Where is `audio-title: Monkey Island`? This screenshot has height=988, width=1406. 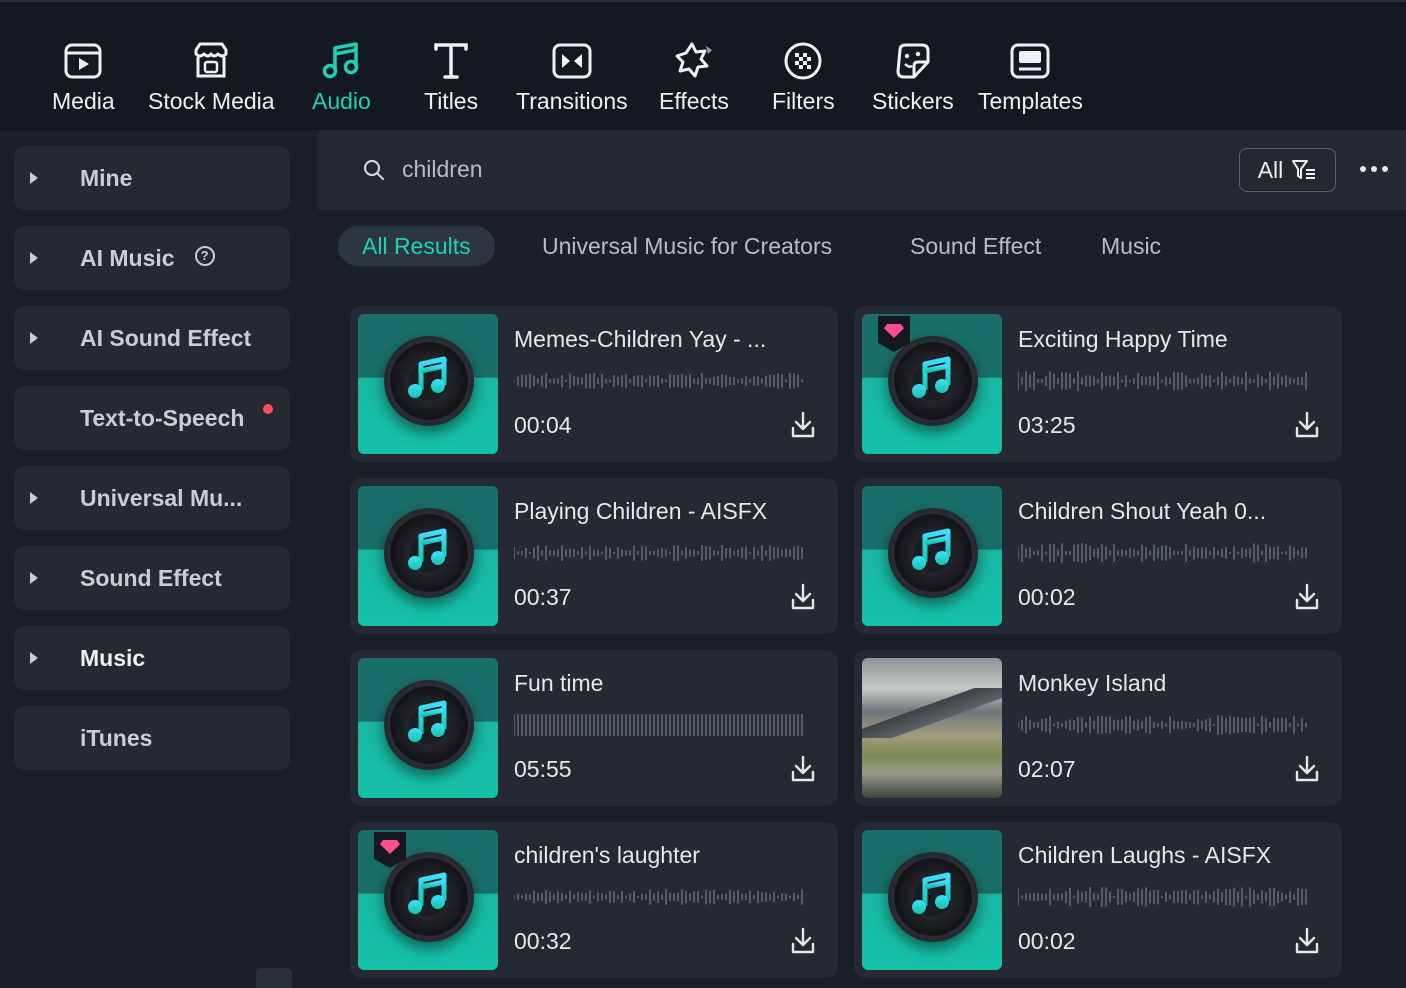 audio-title: Monkey Island is located at coordinates (1092, 683).